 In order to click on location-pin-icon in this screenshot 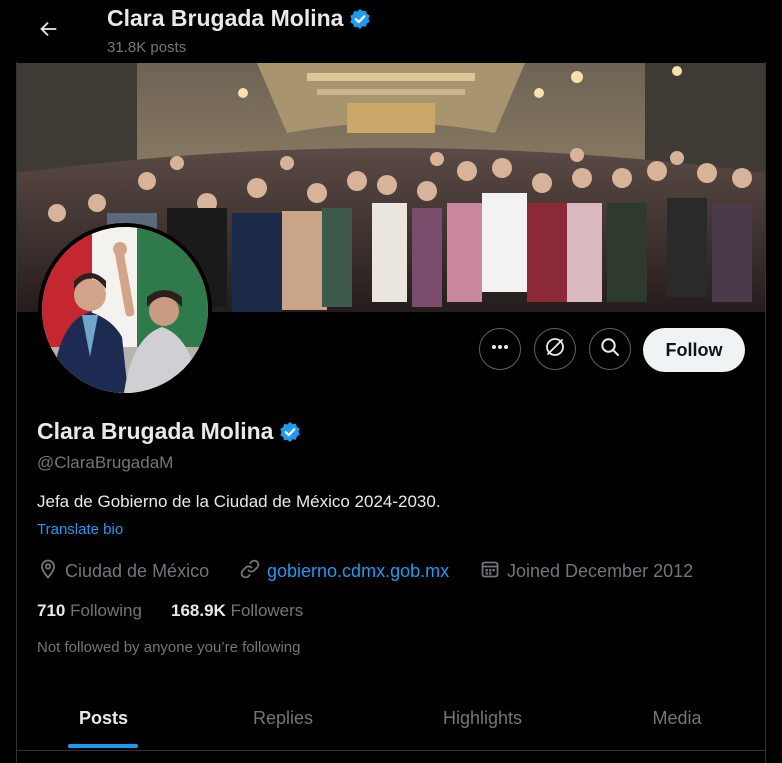, I will do `click(48, 571)`.